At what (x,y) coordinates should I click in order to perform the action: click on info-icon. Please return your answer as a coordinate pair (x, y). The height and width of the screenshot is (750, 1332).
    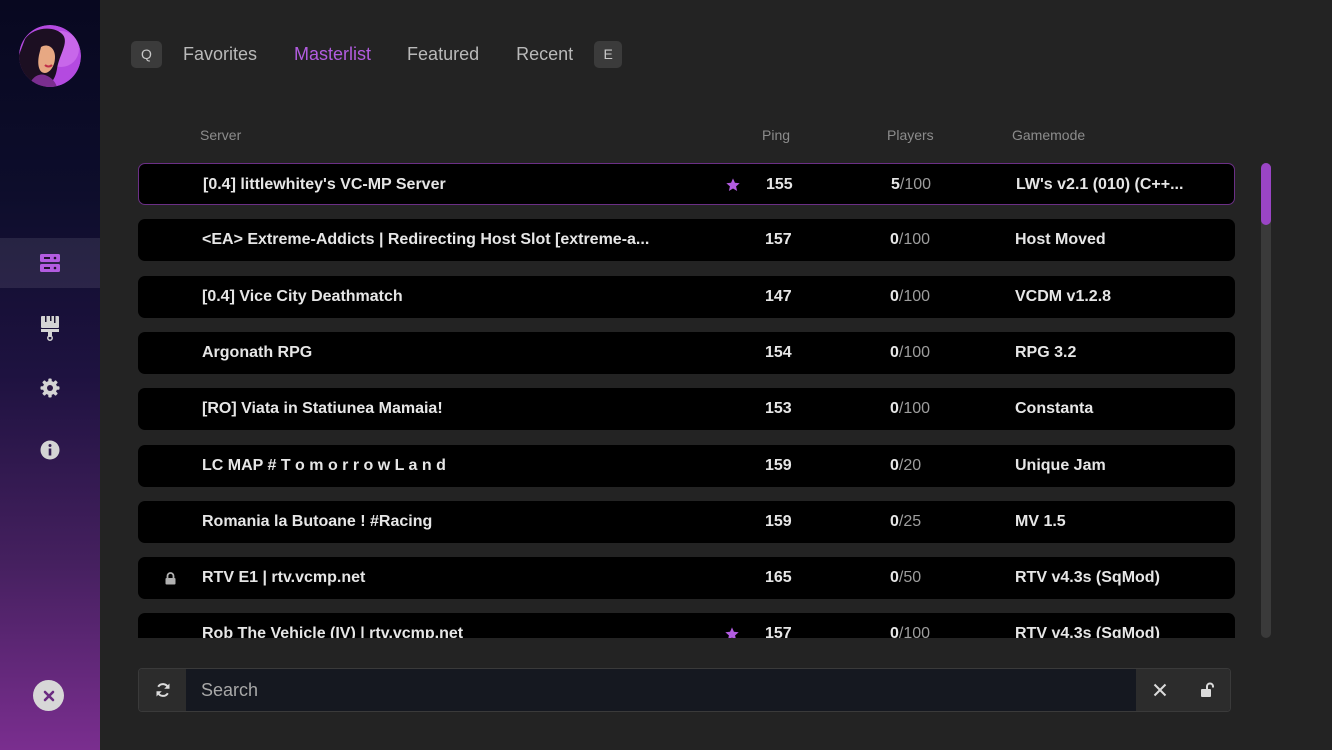
    Looking at the image, I should click on (50, 450).